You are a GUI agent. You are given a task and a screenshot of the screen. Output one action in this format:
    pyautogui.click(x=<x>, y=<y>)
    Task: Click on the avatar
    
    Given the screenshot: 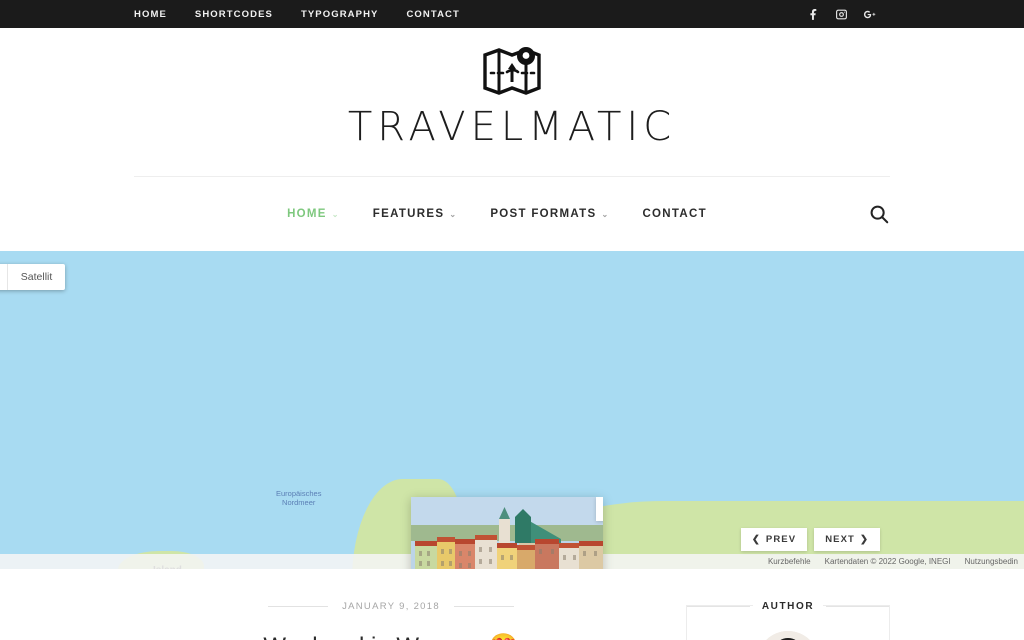 What is the action you would take?
    pyautogui.click(x=788, y=635)
    